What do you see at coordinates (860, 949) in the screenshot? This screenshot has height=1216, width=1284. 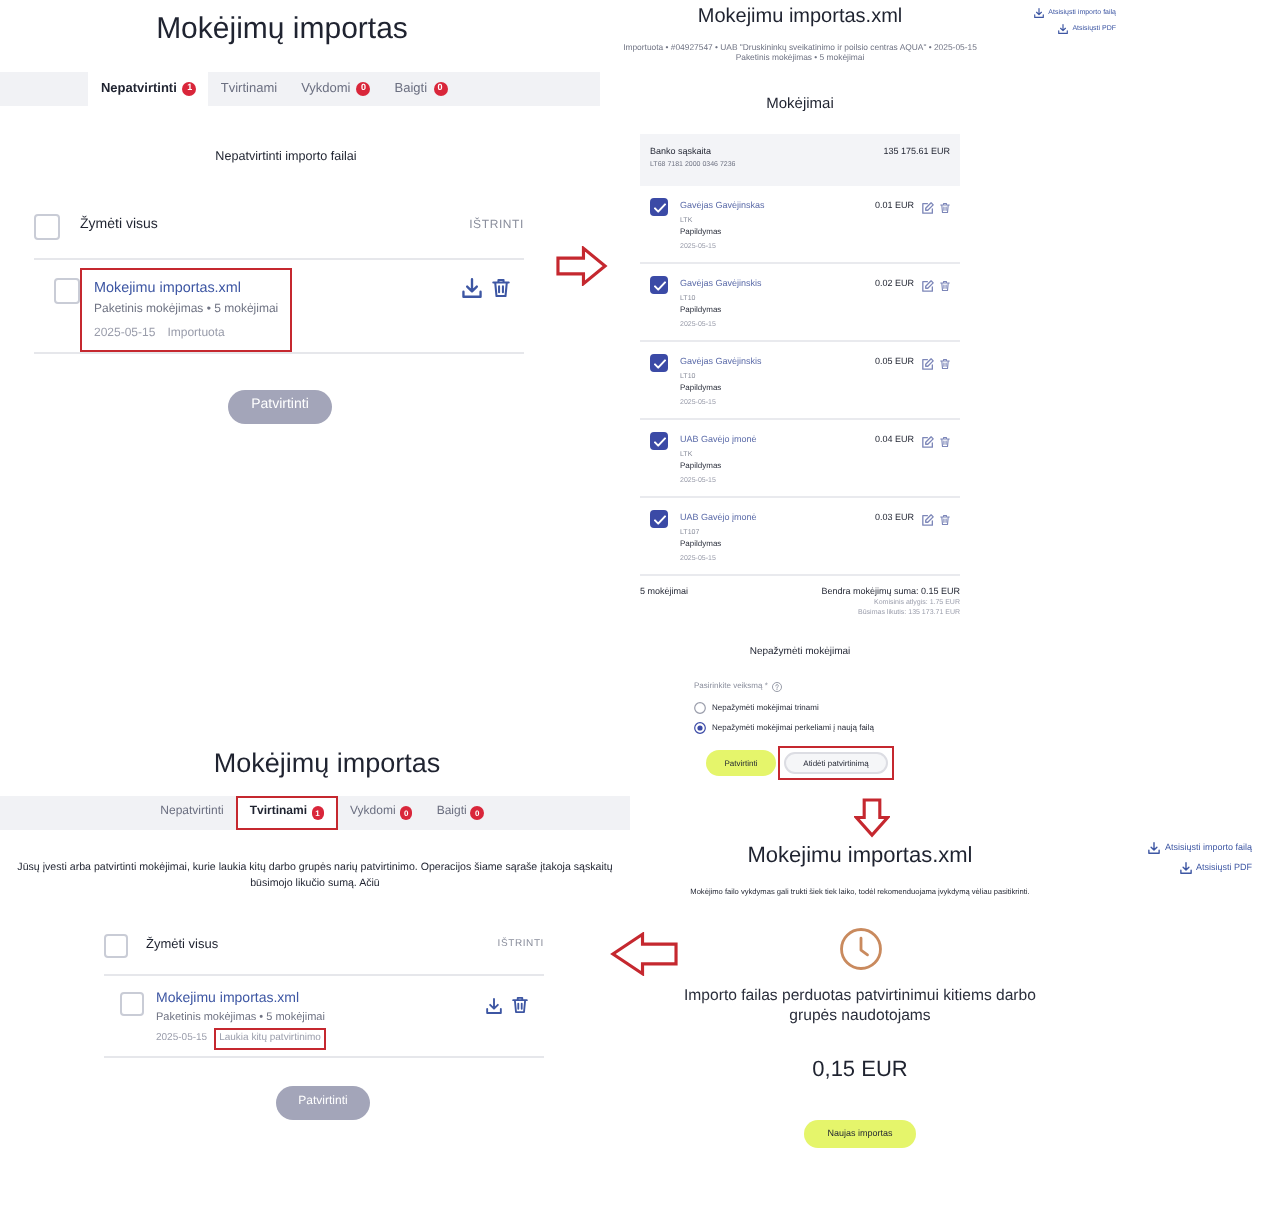 I see `clock-icon` at bounding box center [860, 949].